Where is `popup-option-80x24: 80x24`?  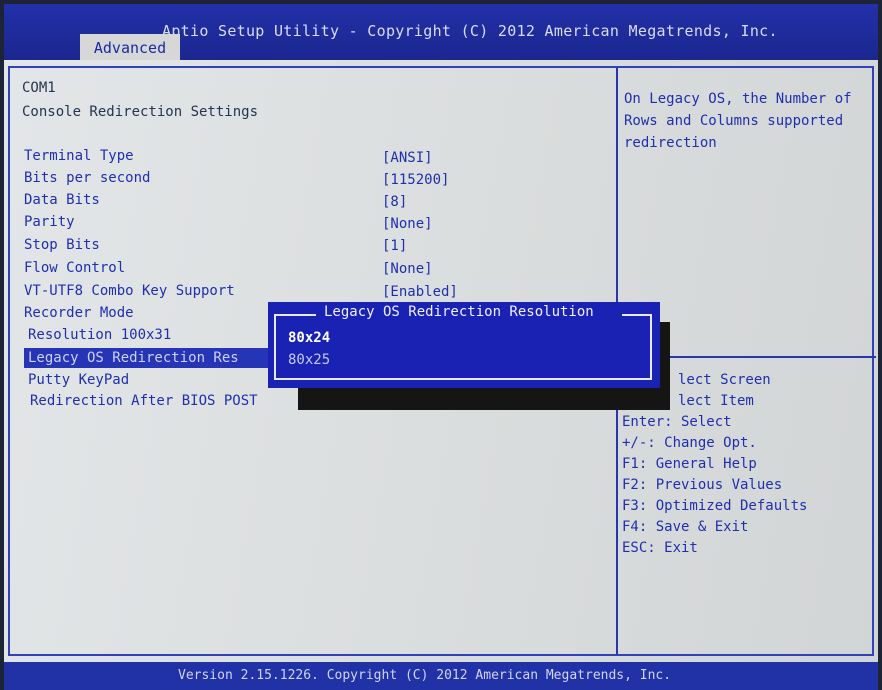 popup-option-80x24: 80x24 is located at coordinates (309, 338).